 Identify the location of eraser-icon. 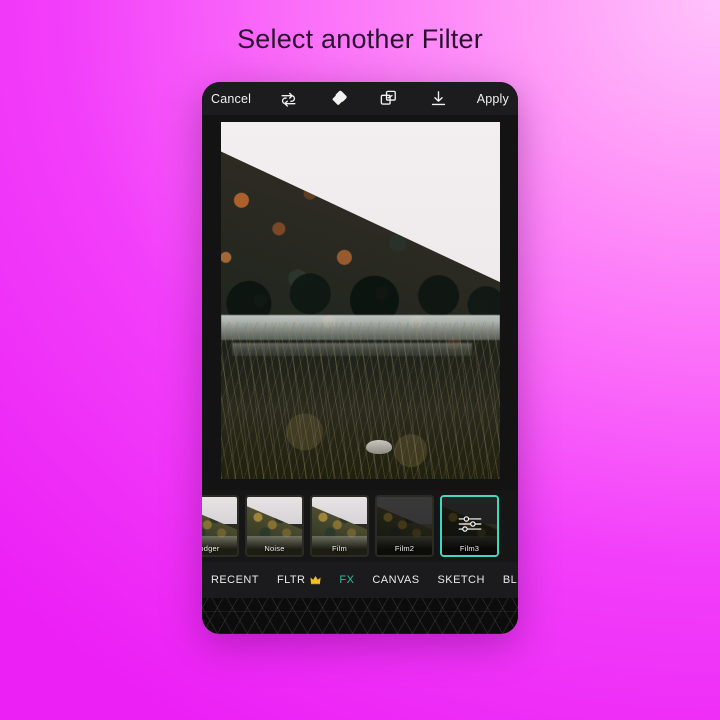
(338, 98).